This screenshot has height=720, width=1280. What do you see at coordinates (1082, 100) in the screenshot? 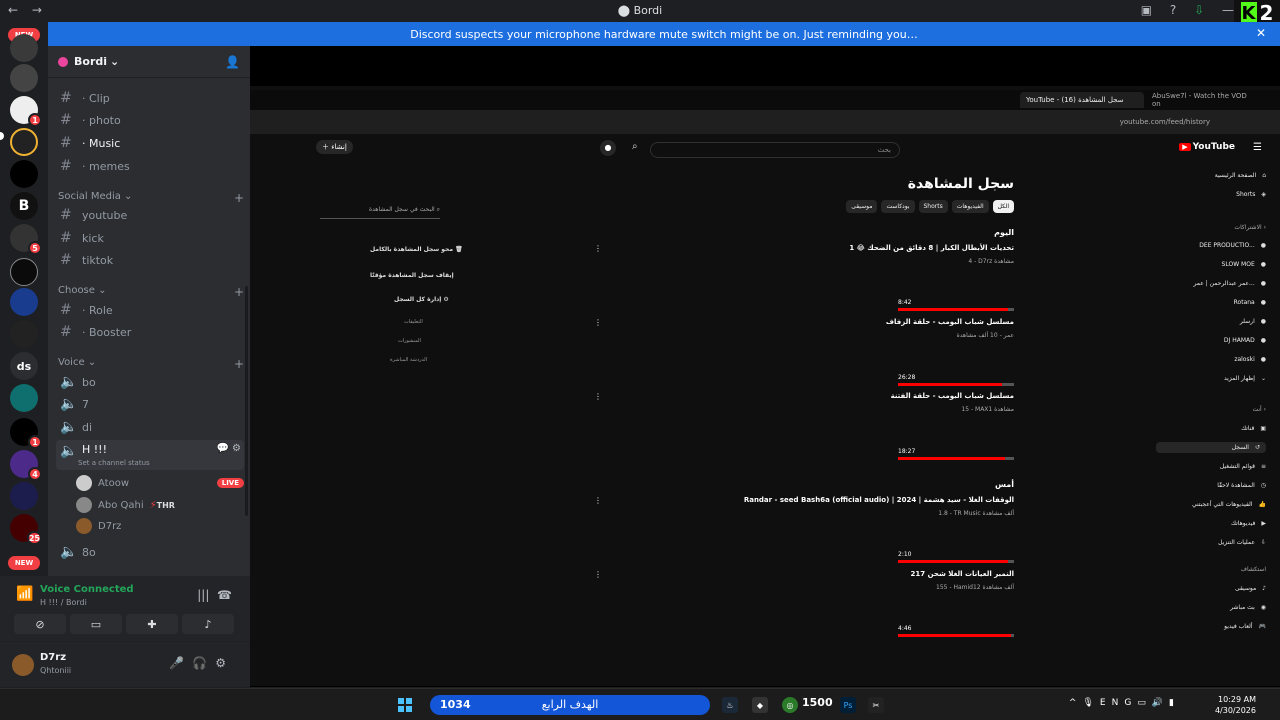
I see `tab-youtube: YouTube - سجل المشاهدة (16)` at bounding box center [1082, 100].